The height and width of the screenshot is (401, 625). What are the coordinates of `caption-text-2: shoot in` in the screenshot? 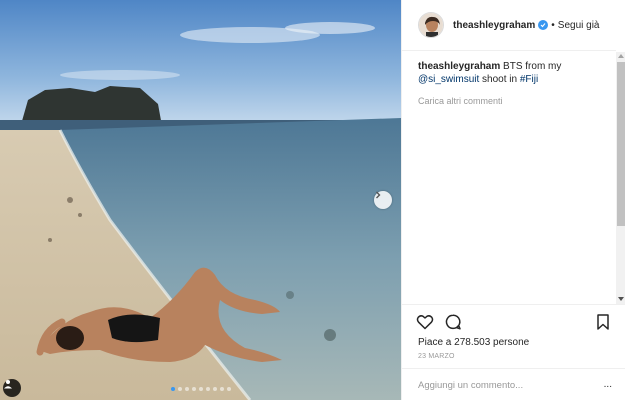 It's located at (499, 79).